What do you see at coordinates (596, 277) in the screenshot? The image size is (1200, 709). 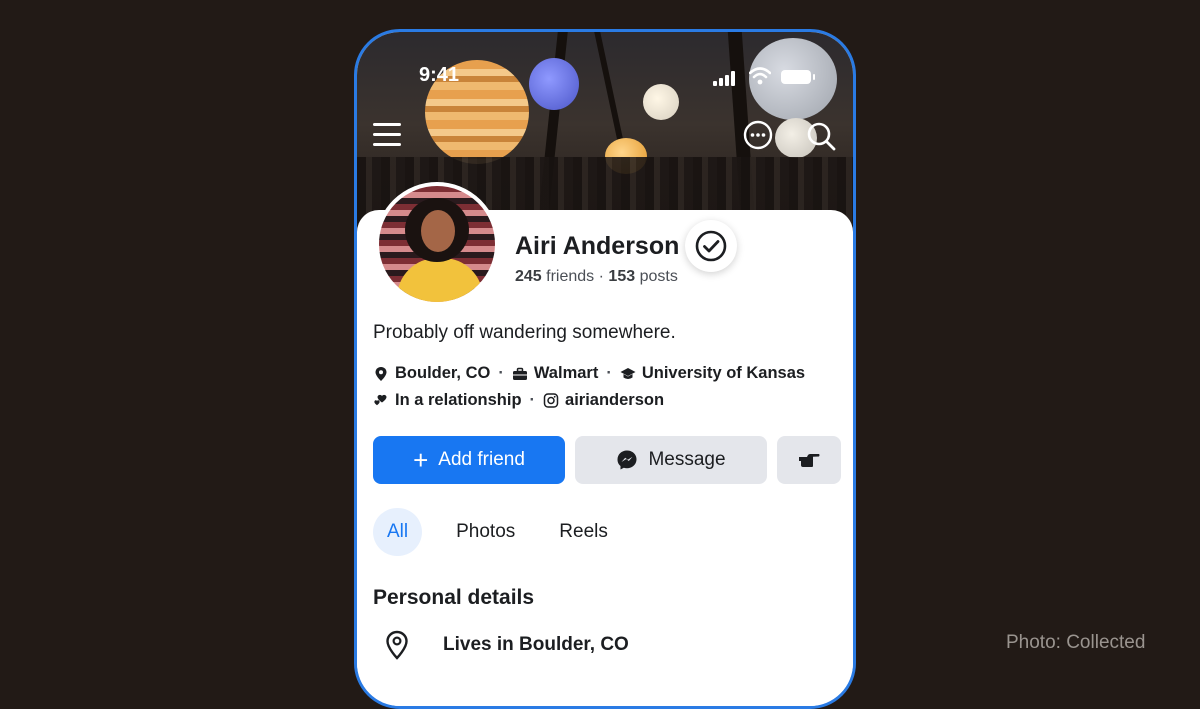 I see `profile-stats: 245 friends · 153 posts` at bounding box center [596, 277].